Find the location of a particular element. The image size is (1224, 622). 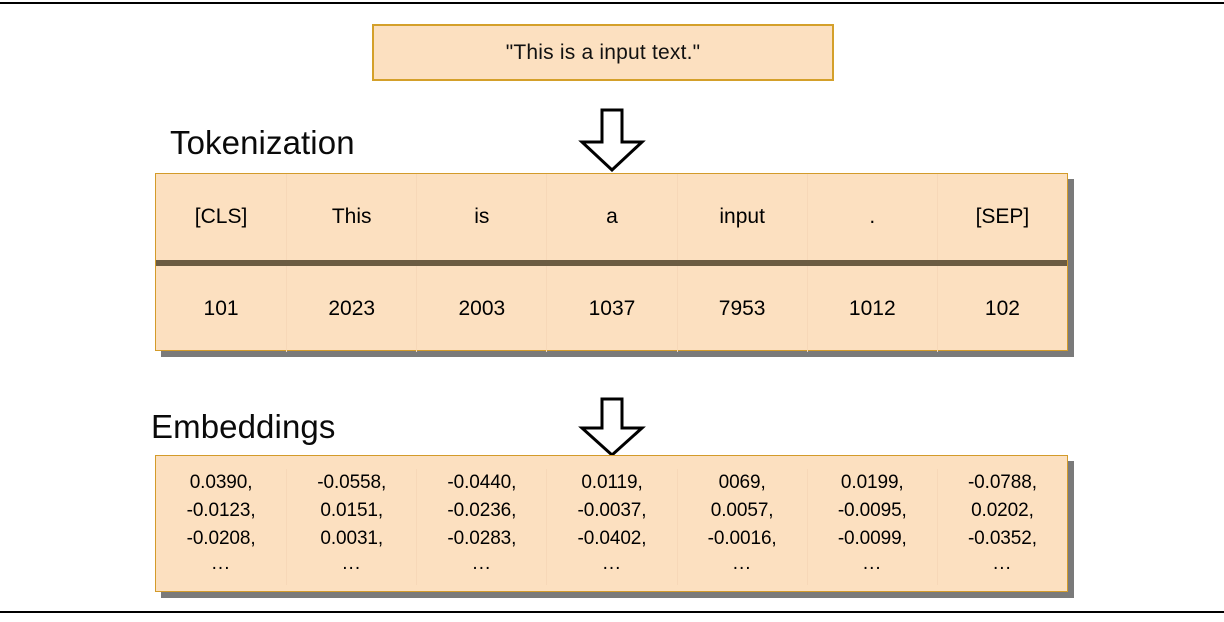

embedding-cell: 0.0057, is located at coordinates (741, 510).